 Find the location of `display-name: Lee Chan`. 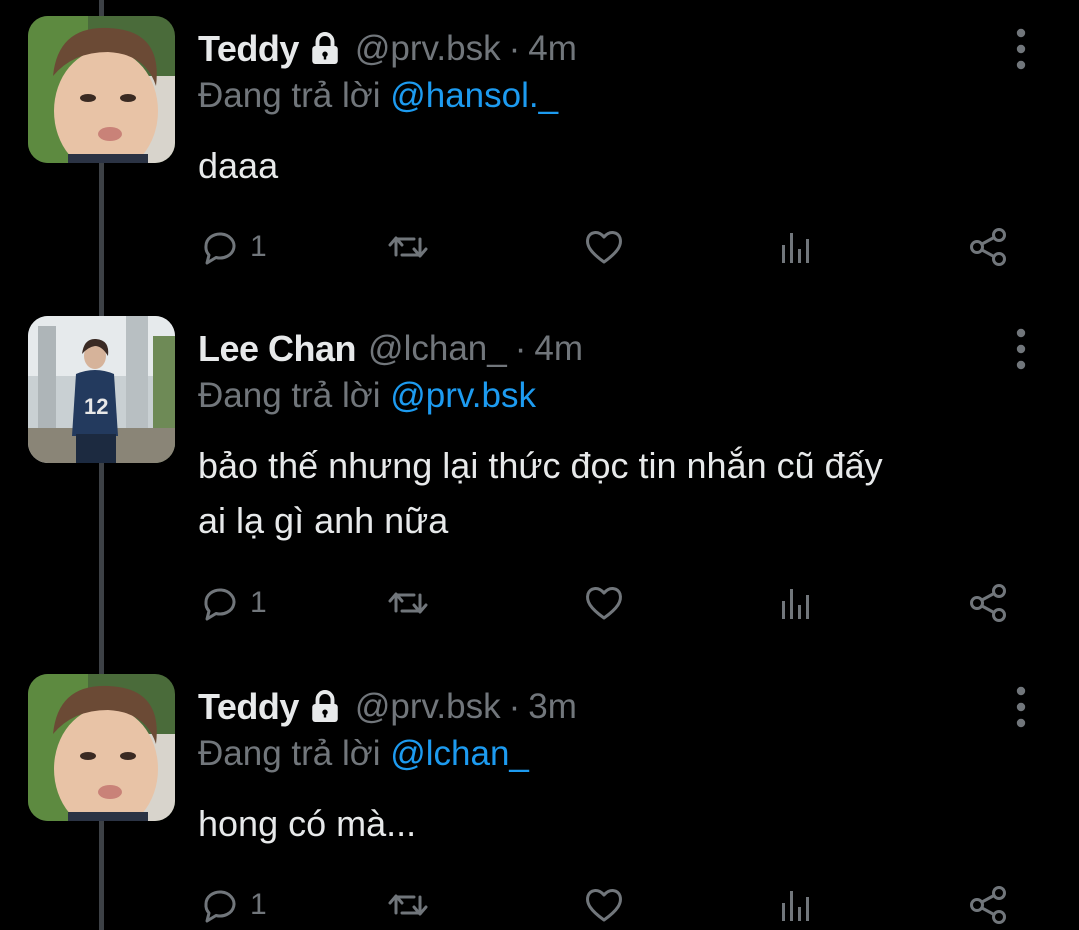

display-name: Lee Chan is located at coordinates (277, 349).